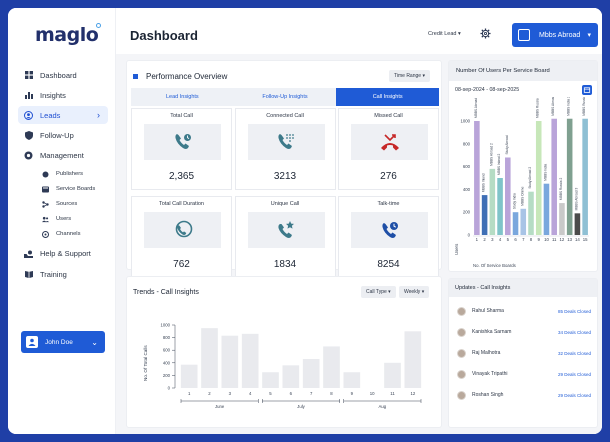 The height and width of the screenshot is (442, 610). I want to click on x-tick-label: 11, so click(554, 239).